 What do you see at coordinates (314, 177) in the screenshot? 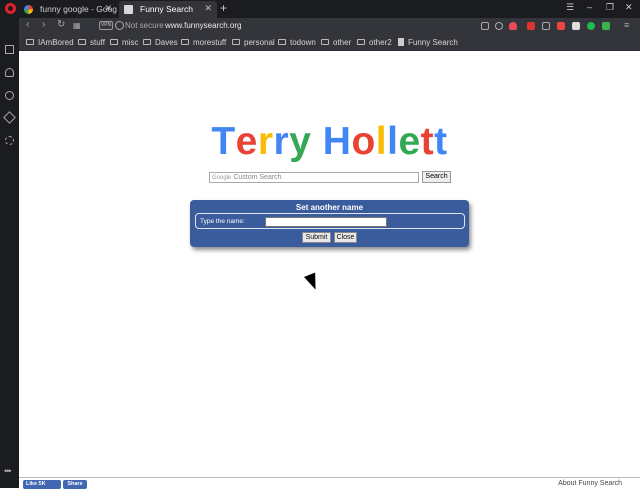
I see `search-input: Google Custom Search` at bounding box center [314, 177].